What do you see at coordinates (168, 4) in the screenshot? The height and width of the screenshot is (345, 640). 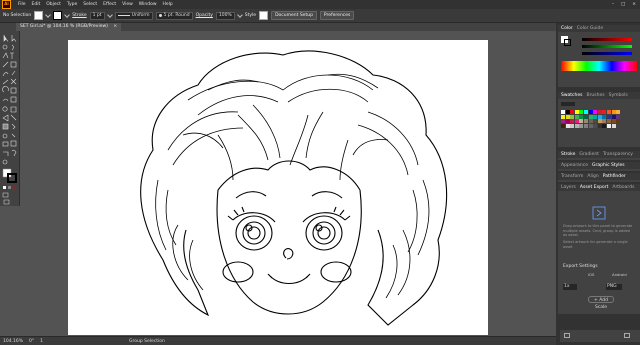 I see `menu-help: Help` at bounding box center [168, 4].